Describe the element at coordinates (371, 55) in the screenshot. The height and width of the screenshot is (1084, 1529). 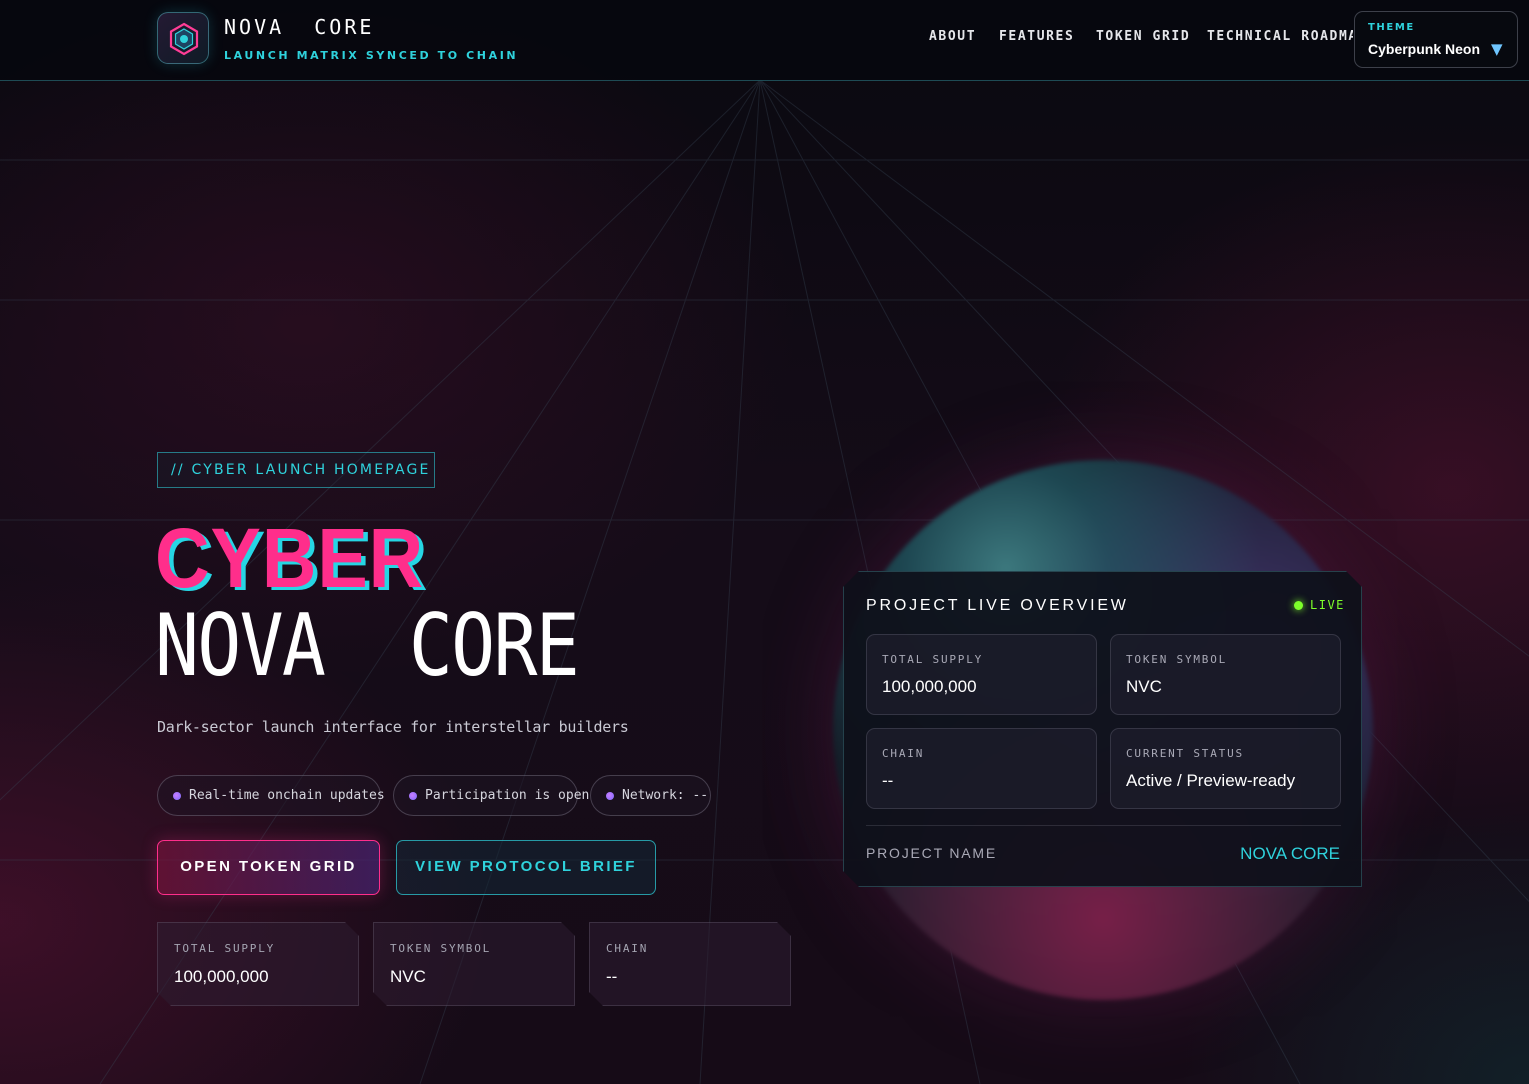
I see `brand-tagline: LAUNCH MATRIX SYNCED TO CHAIN` at that location.